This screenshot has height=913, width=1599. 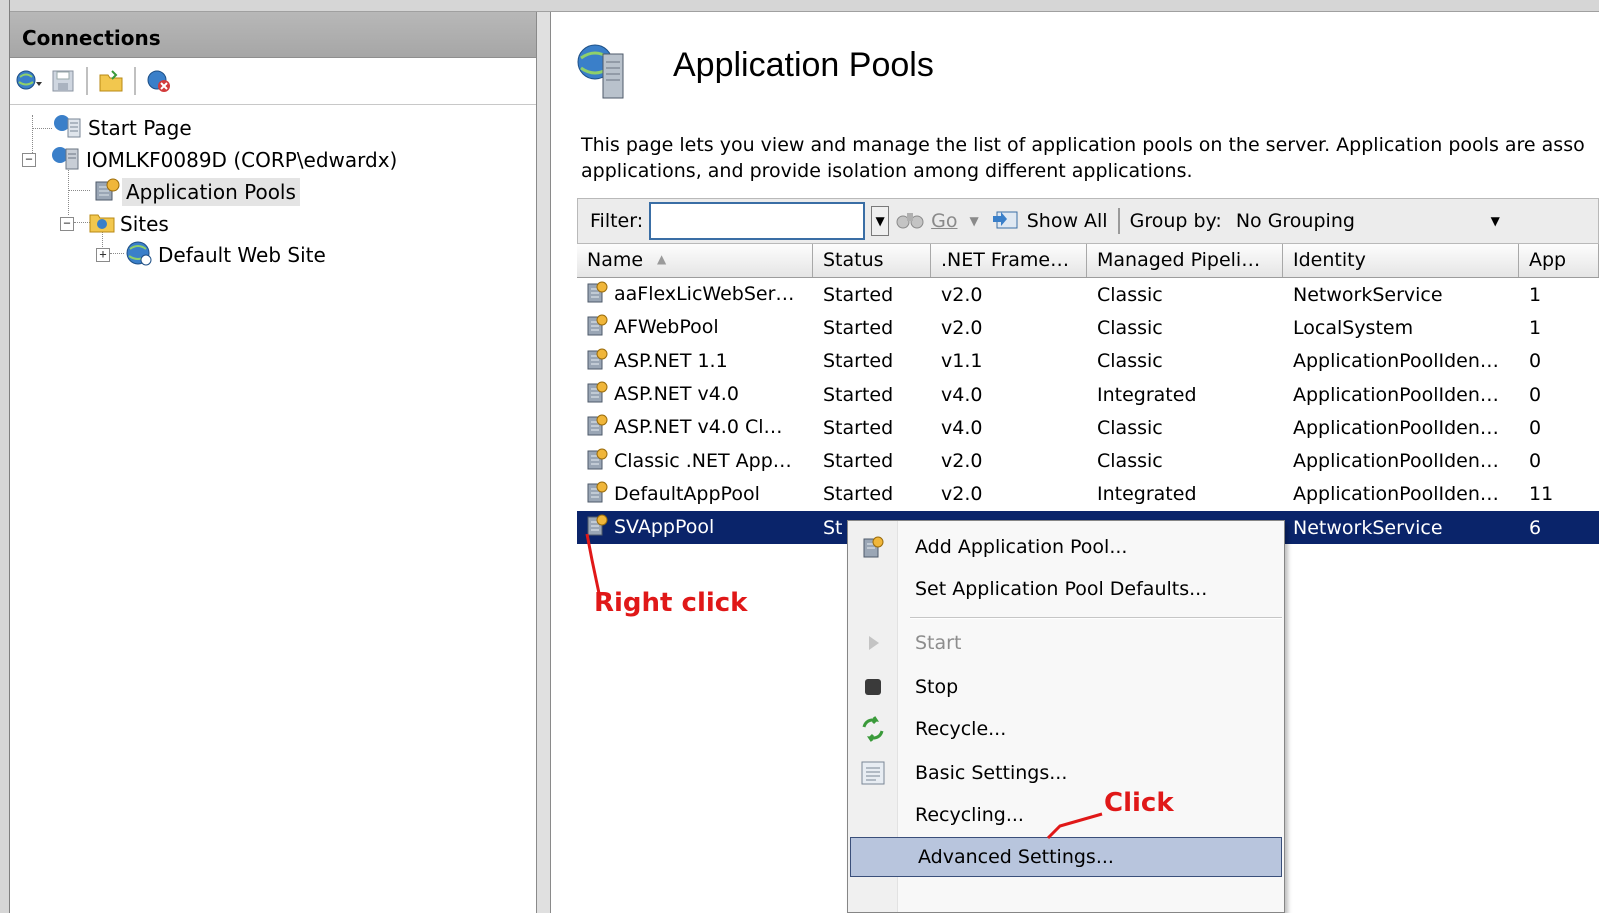 I want to click on table-row: AFWebPool Started v2.0 Classic LocalSystem 1, so click(x=1088, y=327).